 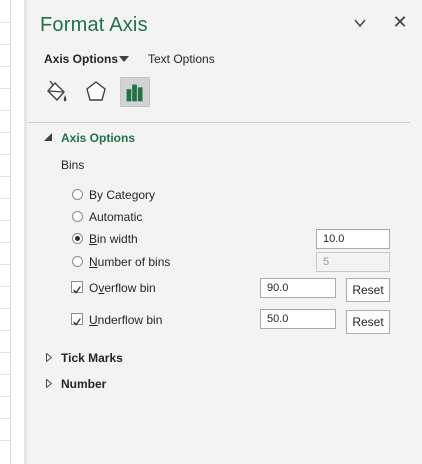 What do you see at coordinates (83, 384) in the screenshot?
I see `section-number: Number` at bounding box center [83, 384].